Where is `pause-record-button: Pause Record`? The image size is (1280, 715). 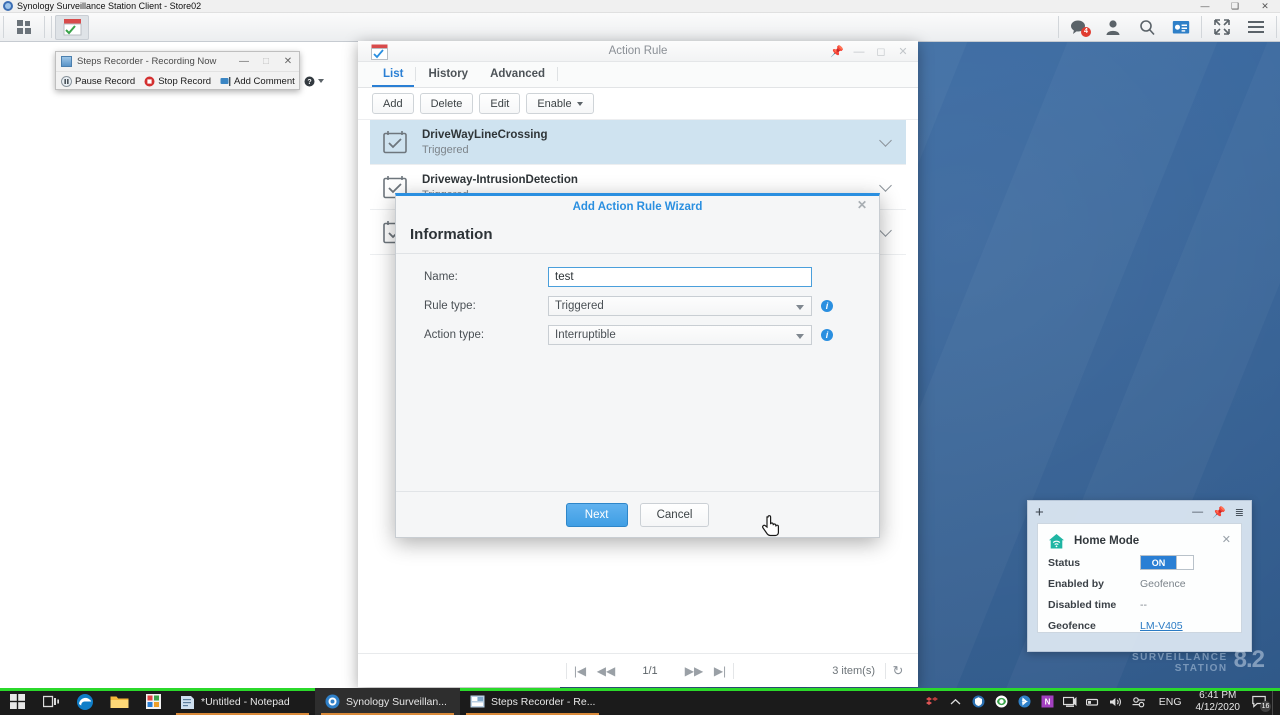 pause-record-button: Pause Record is located at coordinates (98, 81).